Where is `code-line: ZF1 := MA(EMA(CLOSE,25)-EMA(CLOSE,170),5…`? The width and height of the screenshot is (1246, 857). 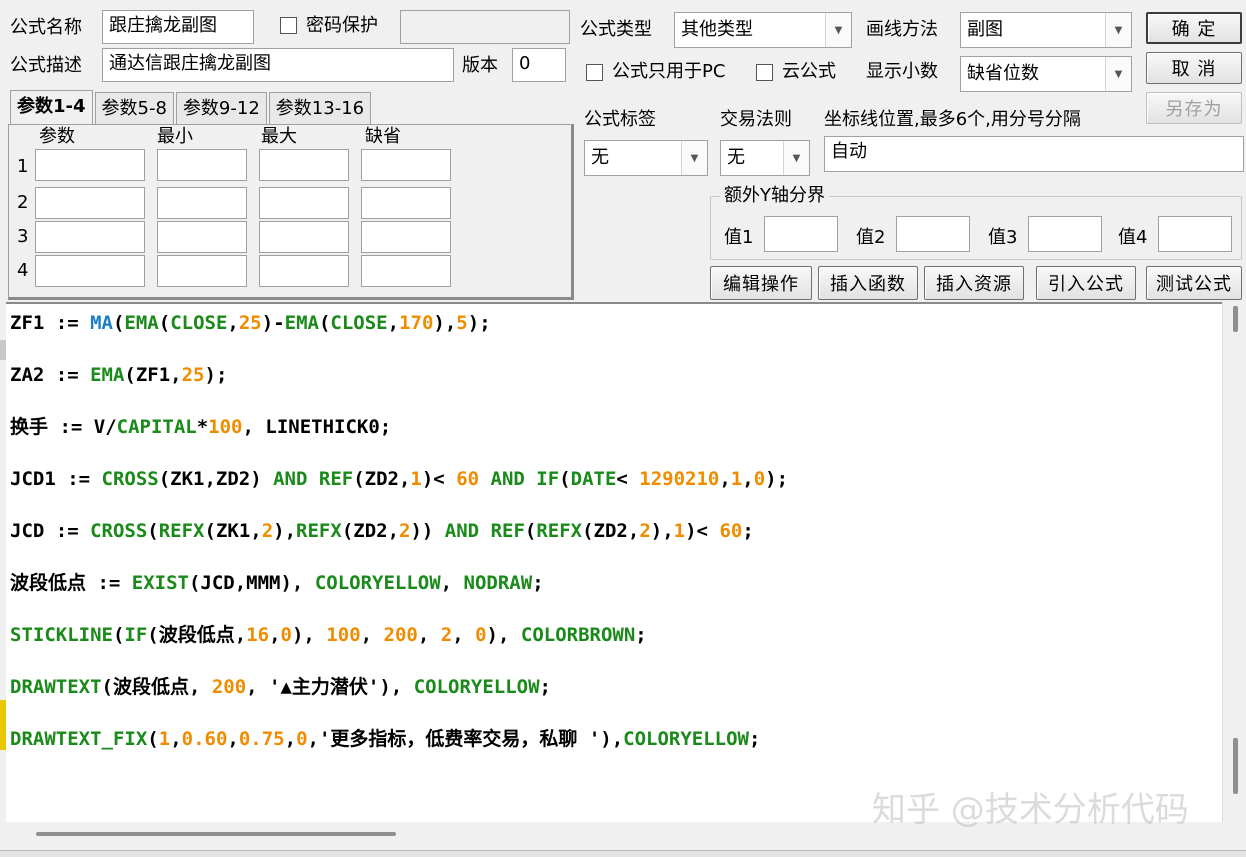 code-line: ZF1 := MA(EMA(CLOSE,25)-EMA(CLOSE,170),5… is located at coordinates (250, 323).